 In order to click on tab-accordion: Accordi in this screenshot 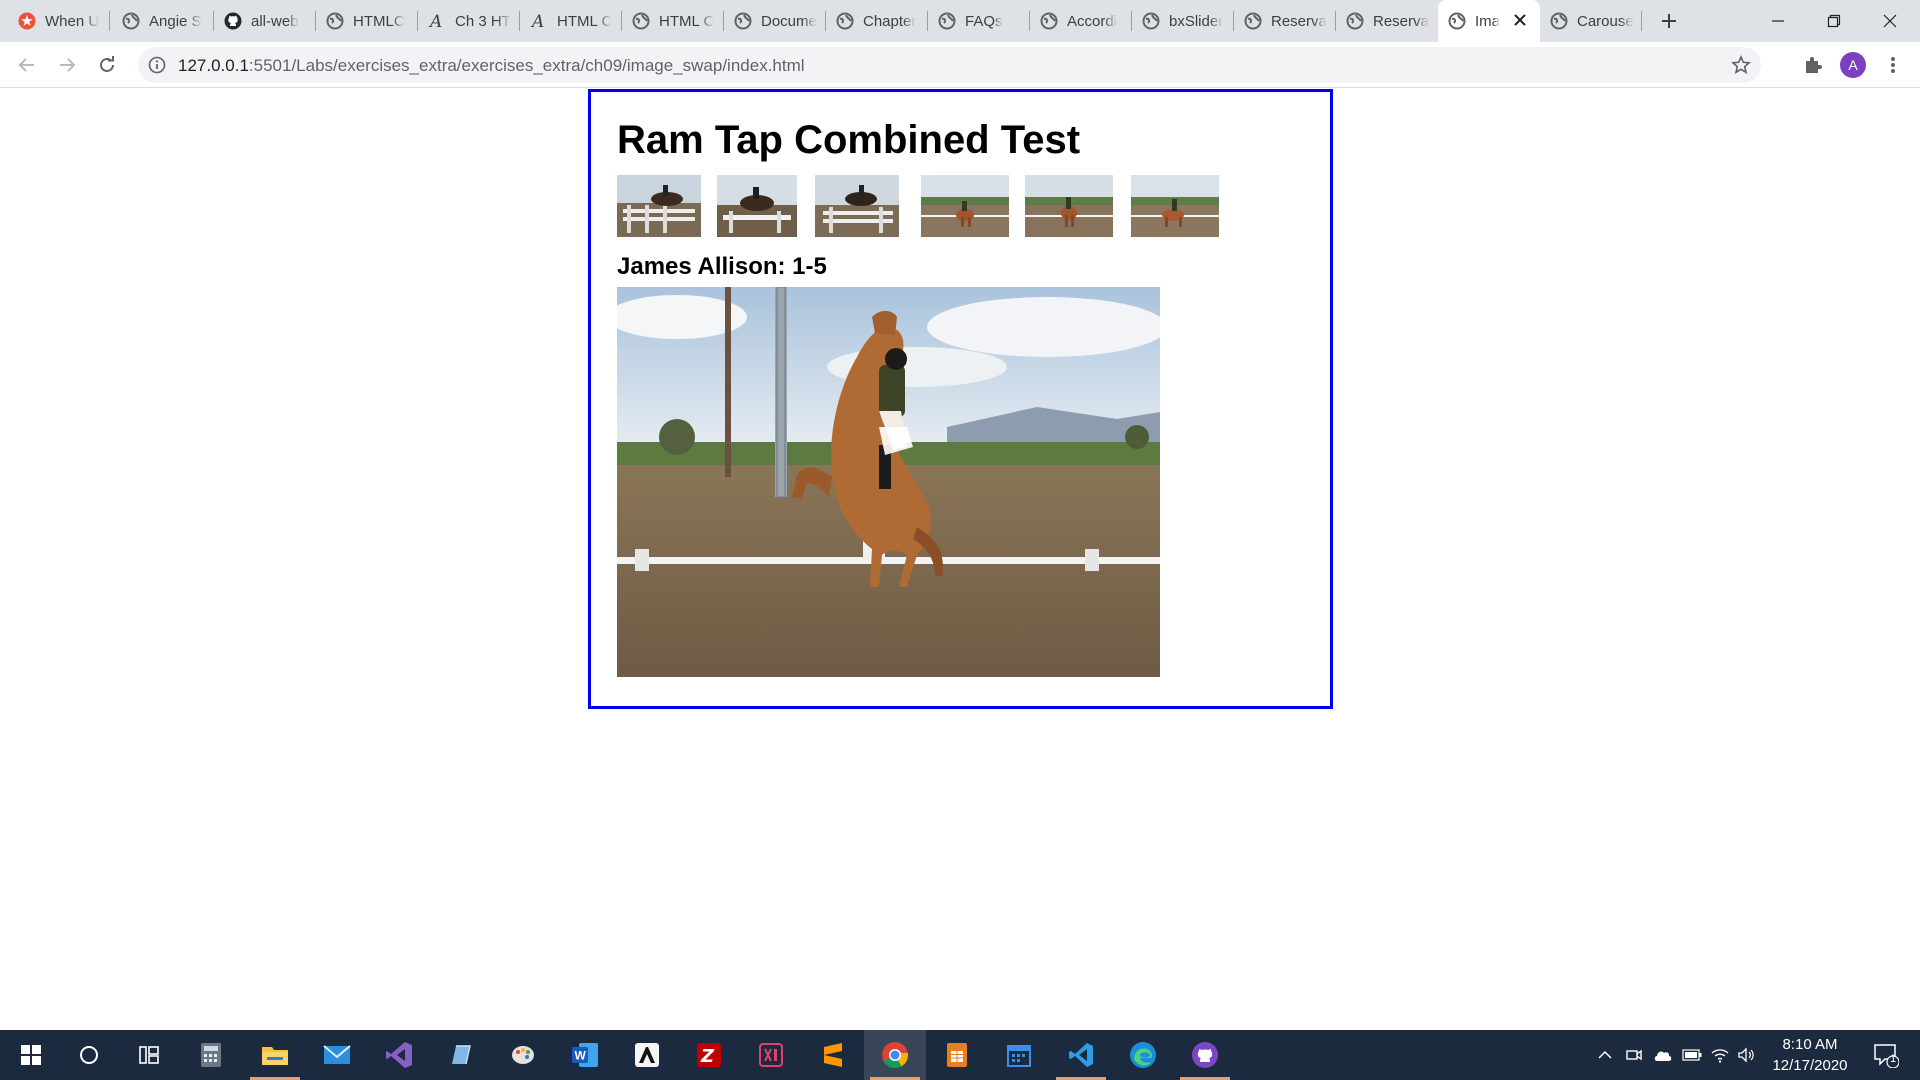, I will do `click(1081, 21)`.